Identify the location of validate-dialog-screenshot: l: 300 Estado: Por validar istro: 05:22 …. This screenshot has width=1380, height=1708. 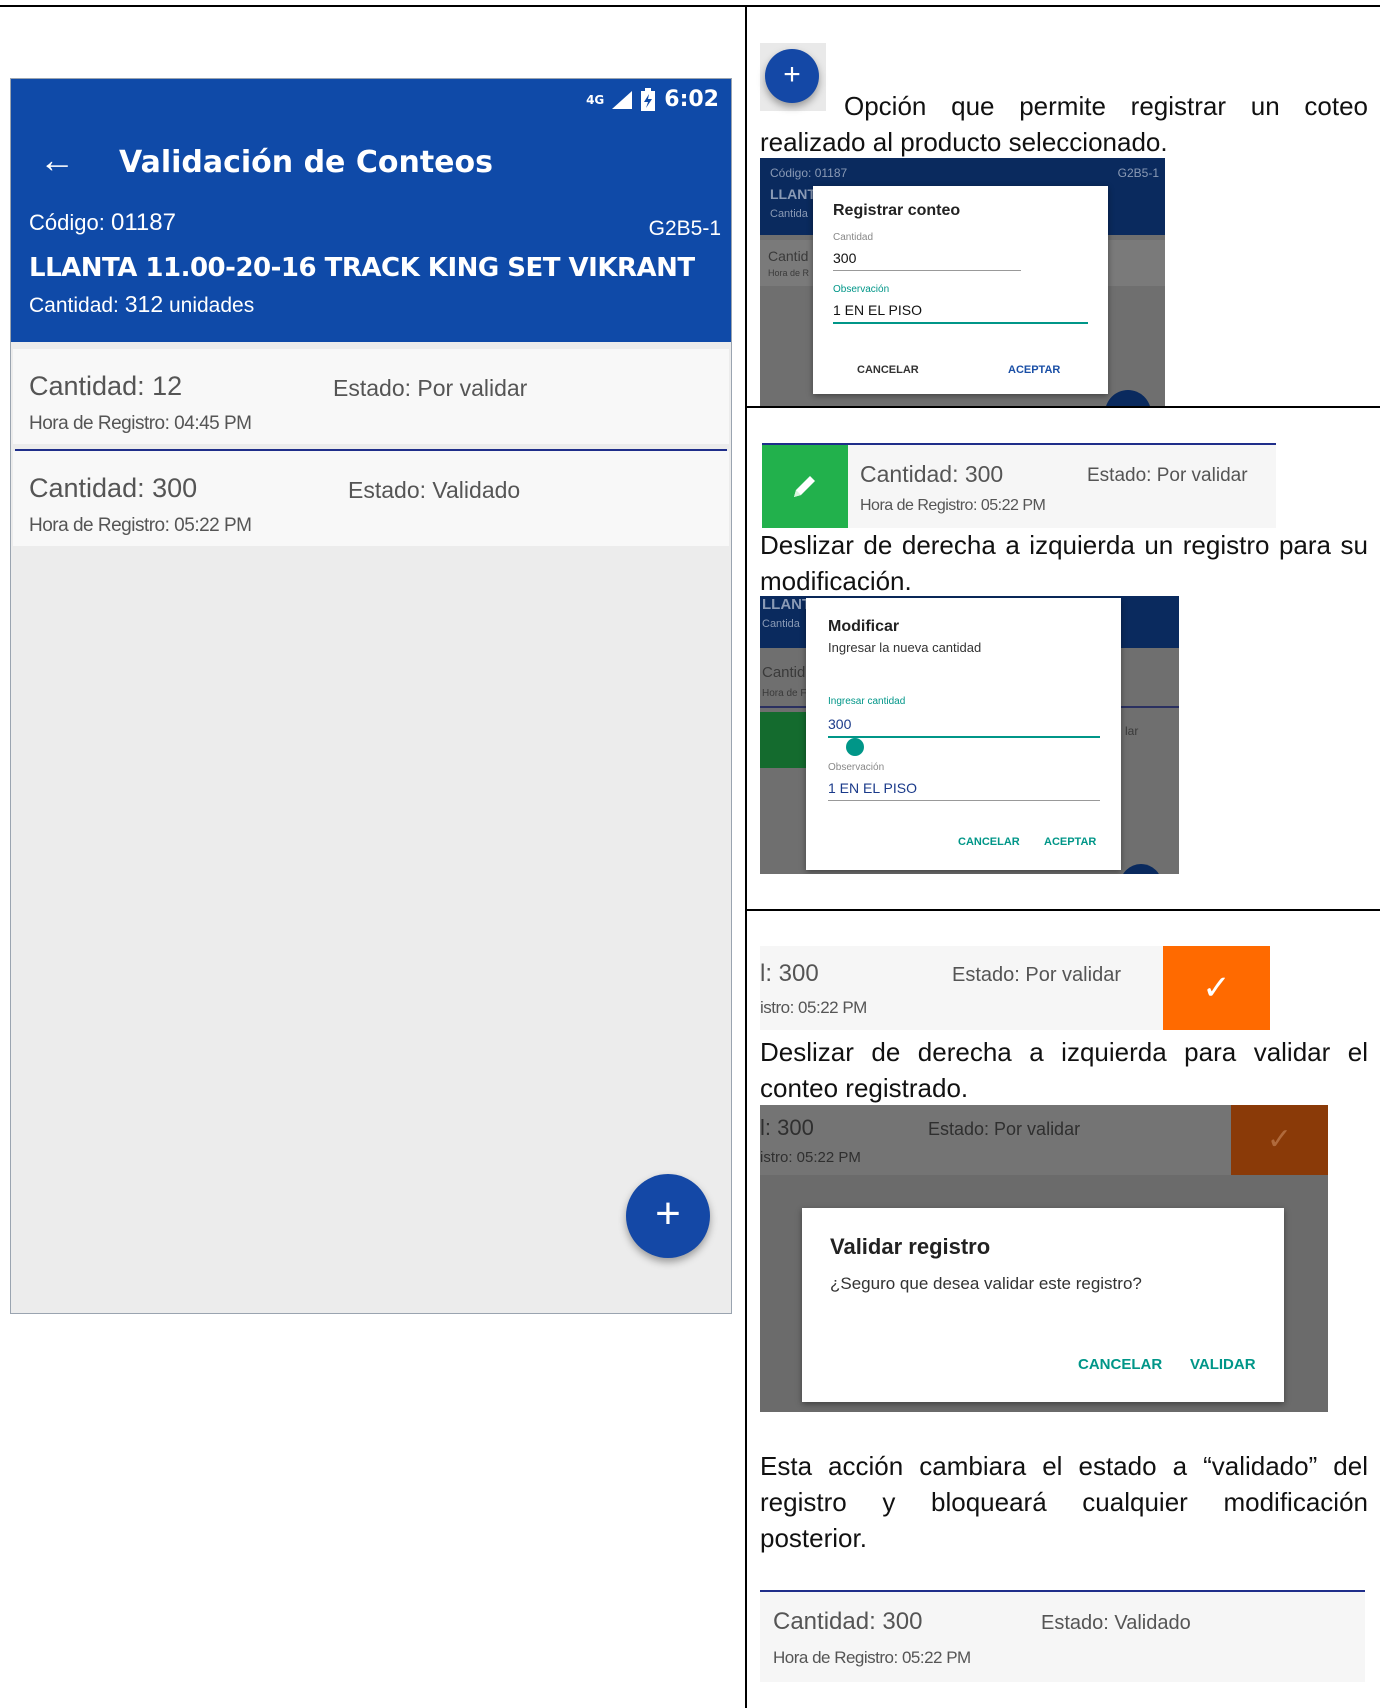
(1044, 1258).